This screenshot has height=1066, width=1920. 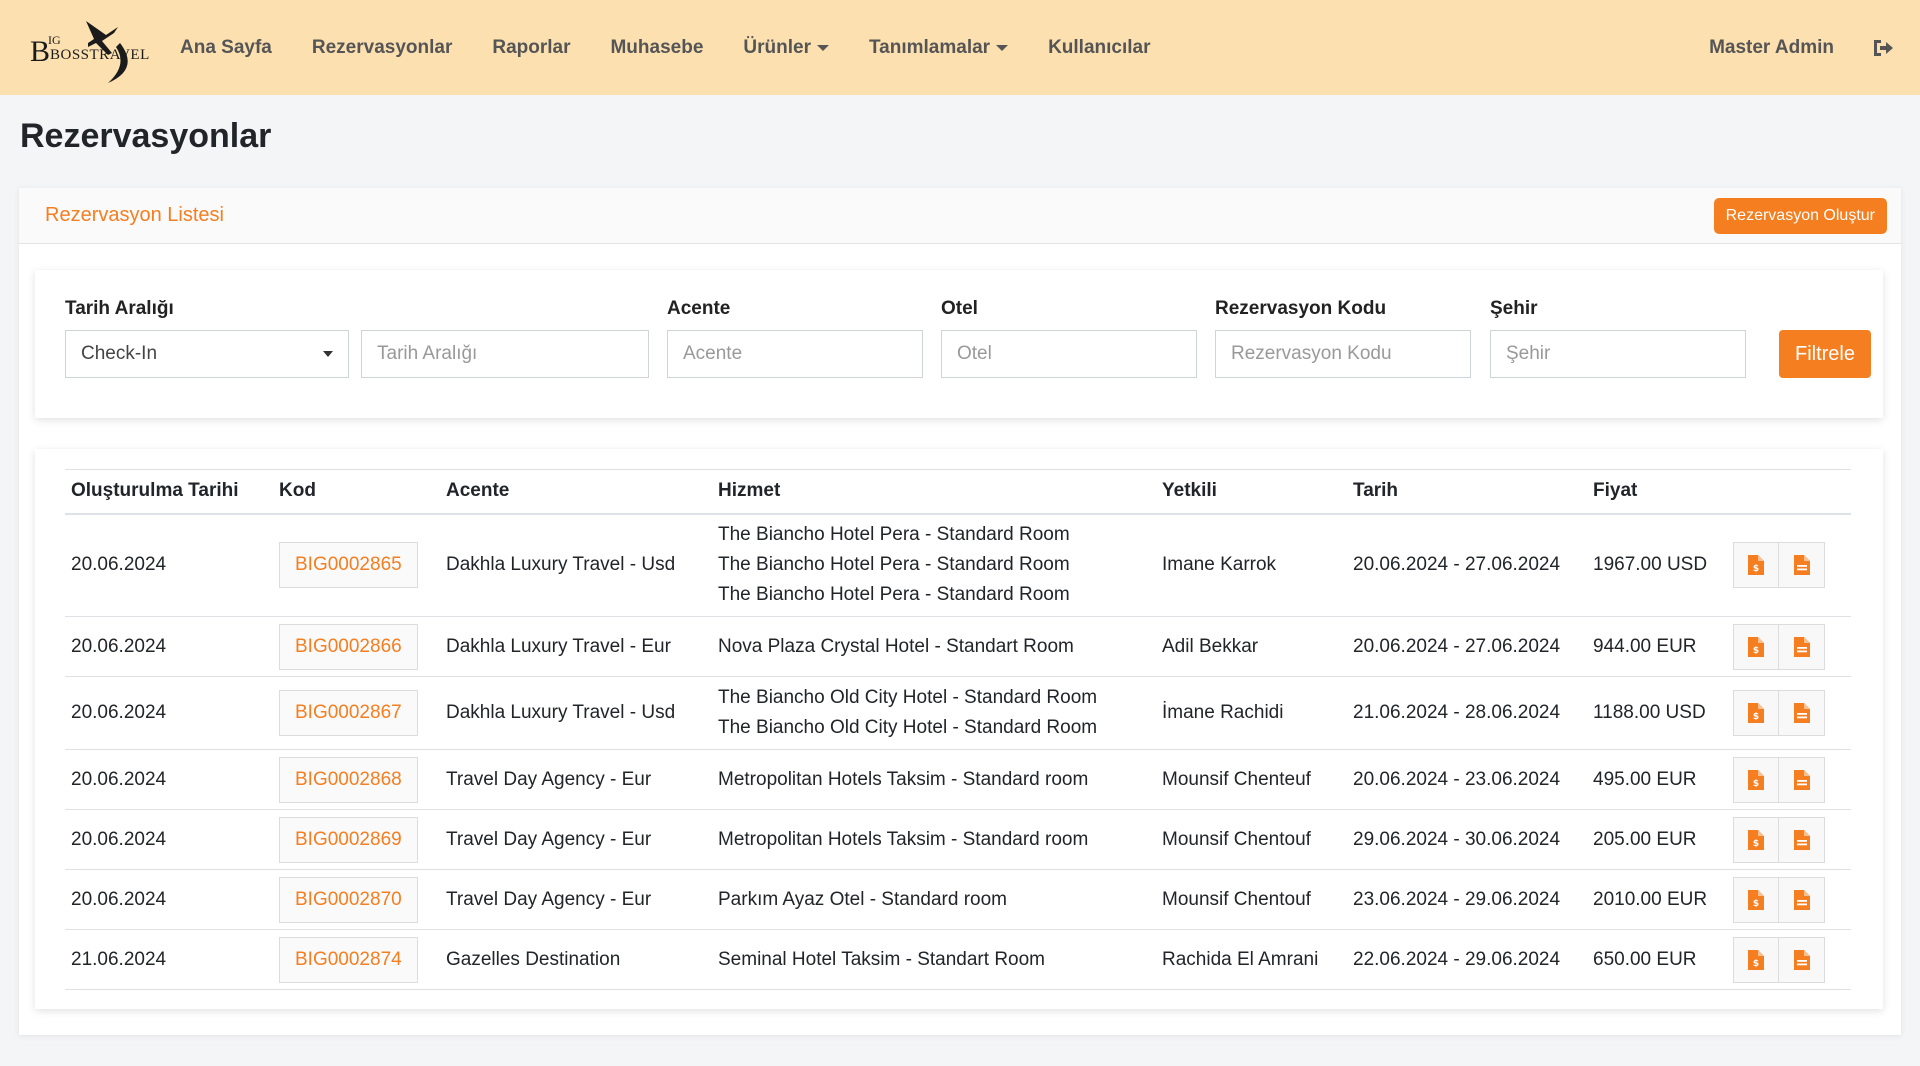 I want to click on cell-code: BIG0002868, so click(x=356, y=779).